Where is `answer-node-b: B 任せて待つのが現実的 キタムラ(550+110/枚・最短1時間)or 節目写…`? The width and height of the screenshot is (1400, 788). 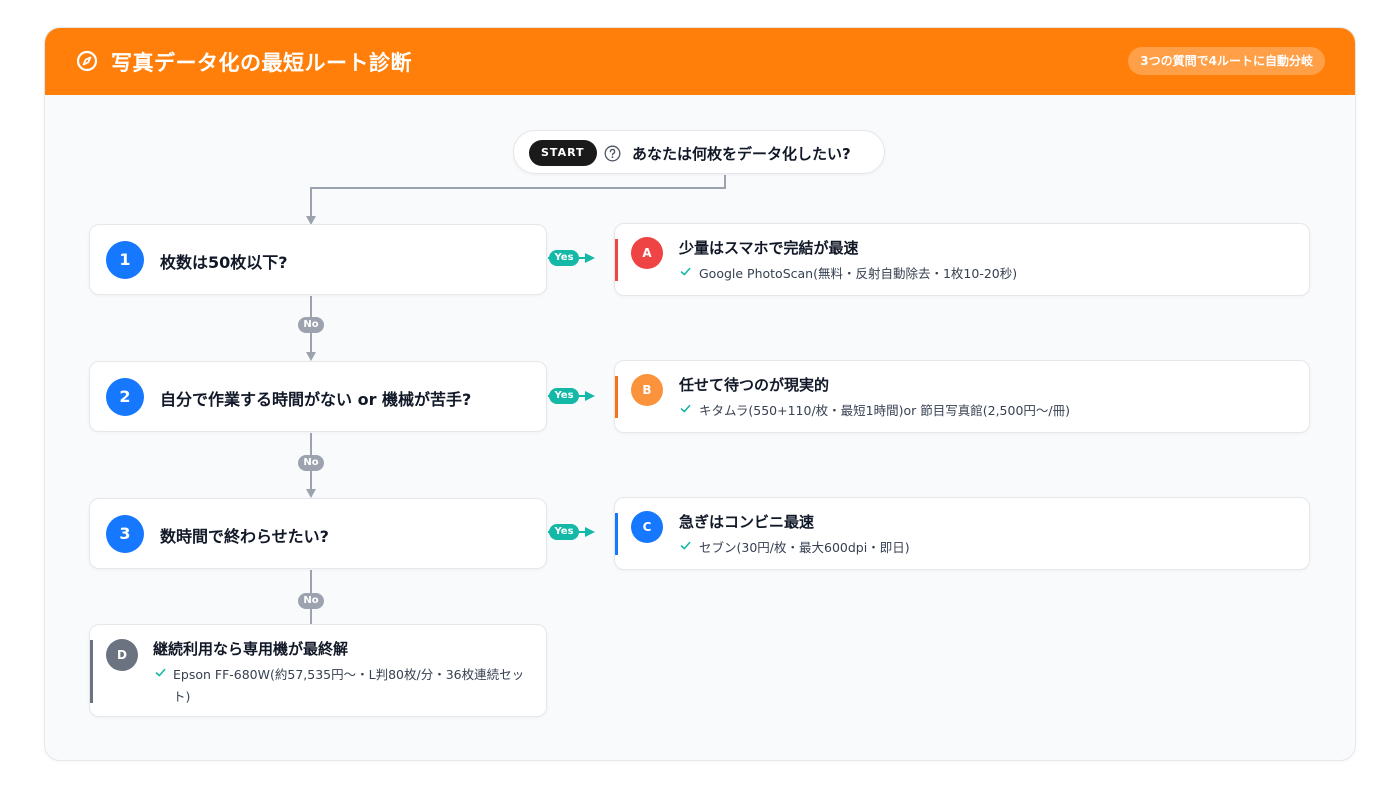 answer-node-b: B 任せて待つのが現実的 キタムラ(550+110/枚・最短1時間)or 節目写… is located at coordinates (962, 396).